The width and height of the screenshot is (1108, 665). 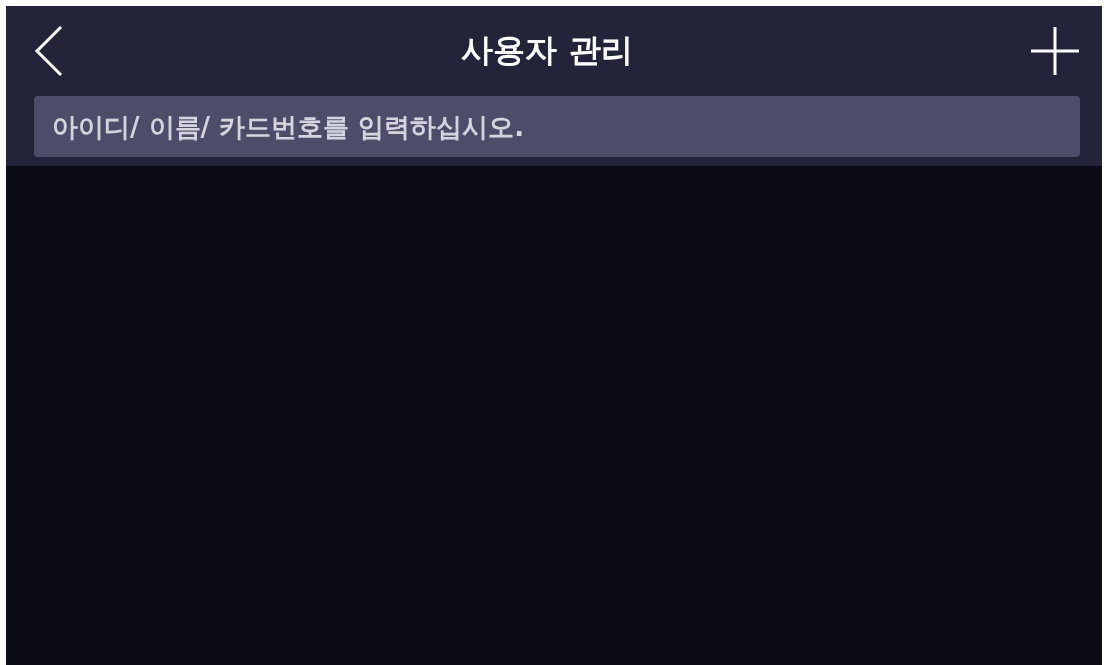 What do you see at coordinates (1055, 51) in the screenshot?
I see `add-icon` at bounding box center [1055, 51].